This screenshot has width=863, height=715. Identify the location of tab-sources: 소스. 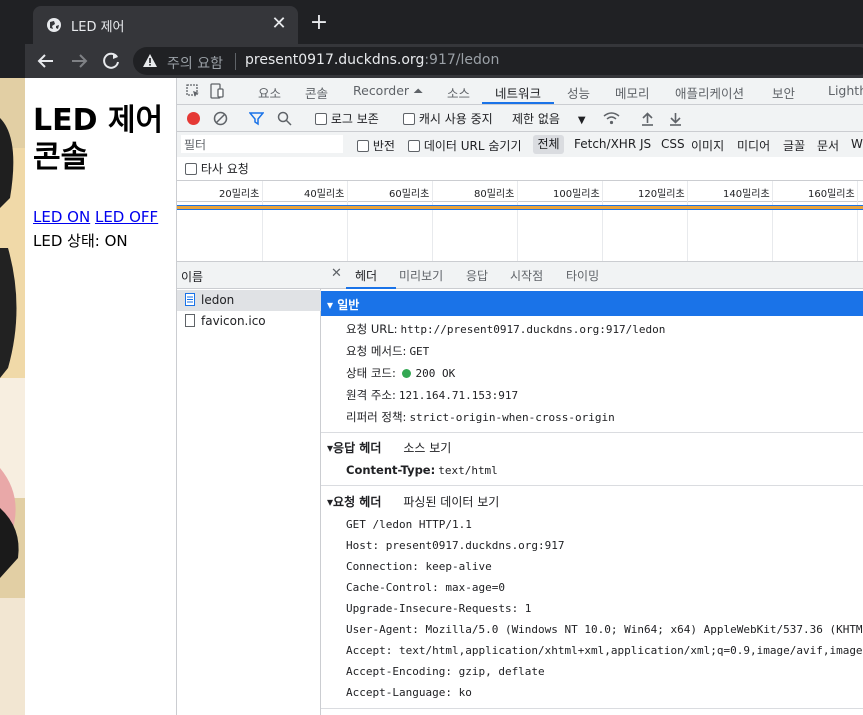
(458, 92).